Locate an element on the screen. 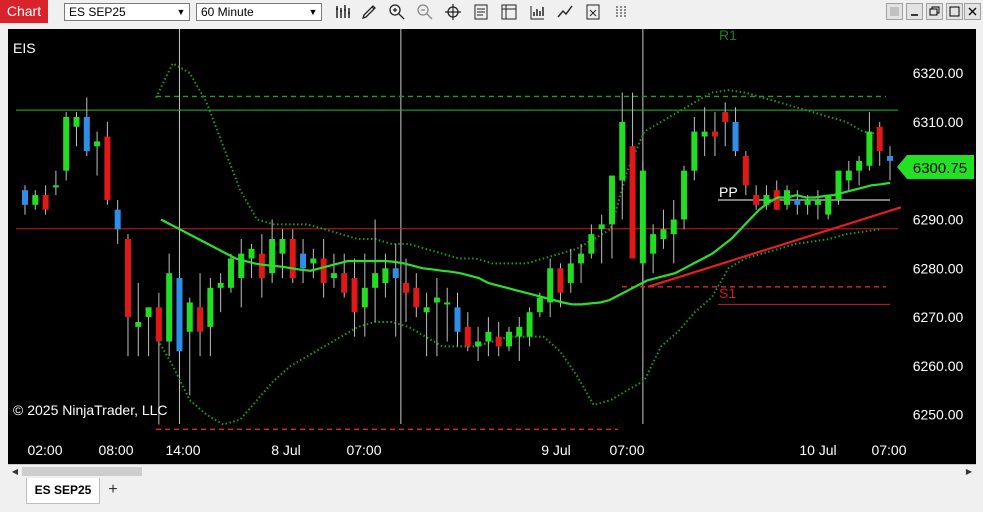  close-button is located at coordinates (972, 11).